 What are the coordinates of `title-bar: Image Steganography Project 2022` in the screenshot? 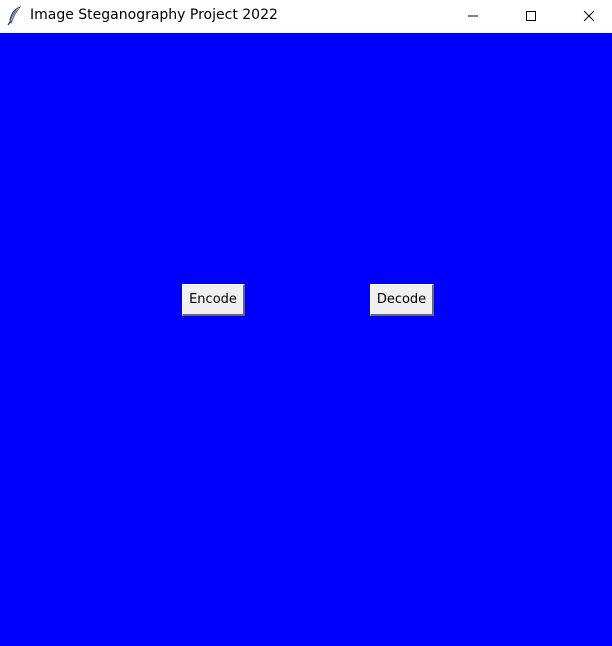 It's located at (306, 16).